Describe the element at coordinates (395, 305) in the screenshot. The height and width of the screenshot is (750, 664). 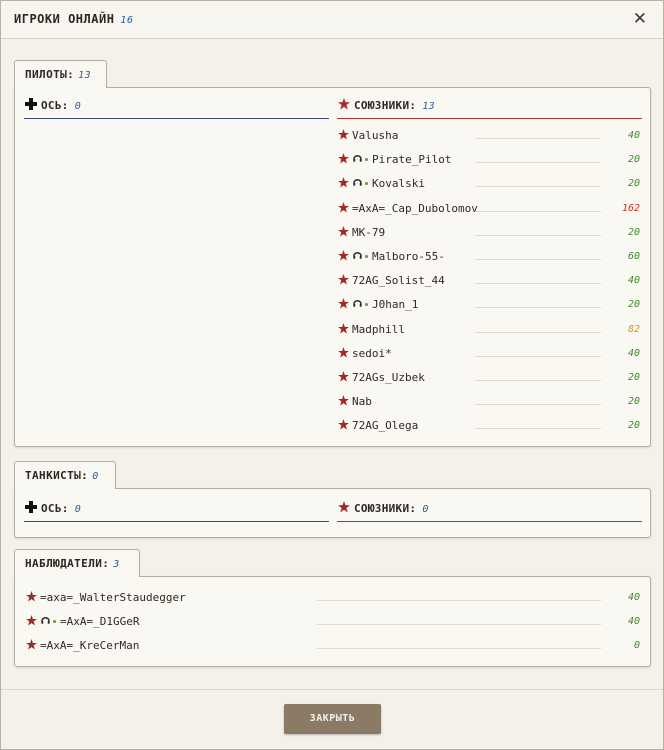
I see `player-name: J0han_1` at that location.